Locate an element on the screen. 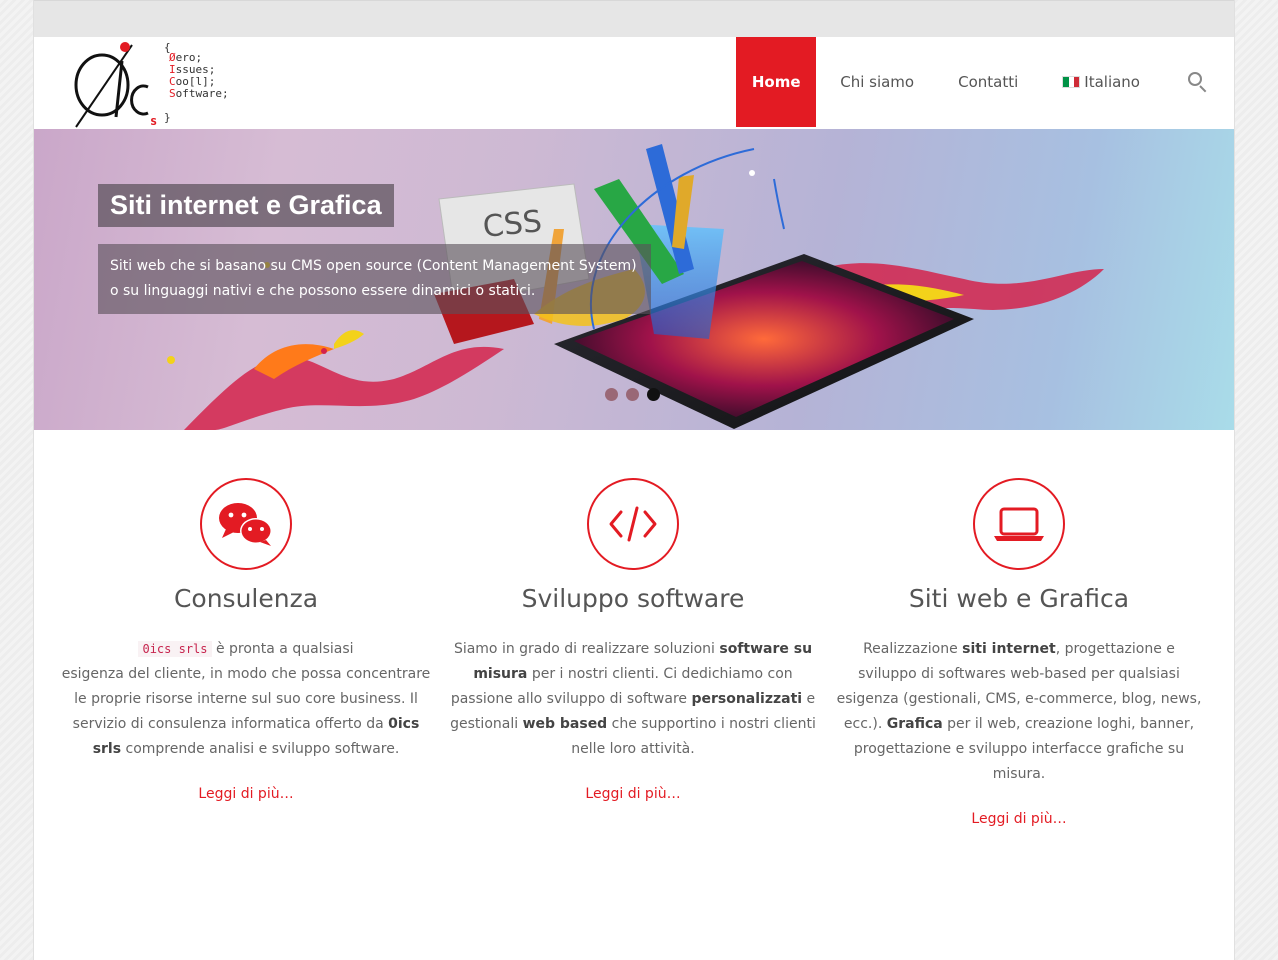 The height and width of the screenshot is (960, 1278). company-code: 0ics srls is located at coordinates (175, 649).